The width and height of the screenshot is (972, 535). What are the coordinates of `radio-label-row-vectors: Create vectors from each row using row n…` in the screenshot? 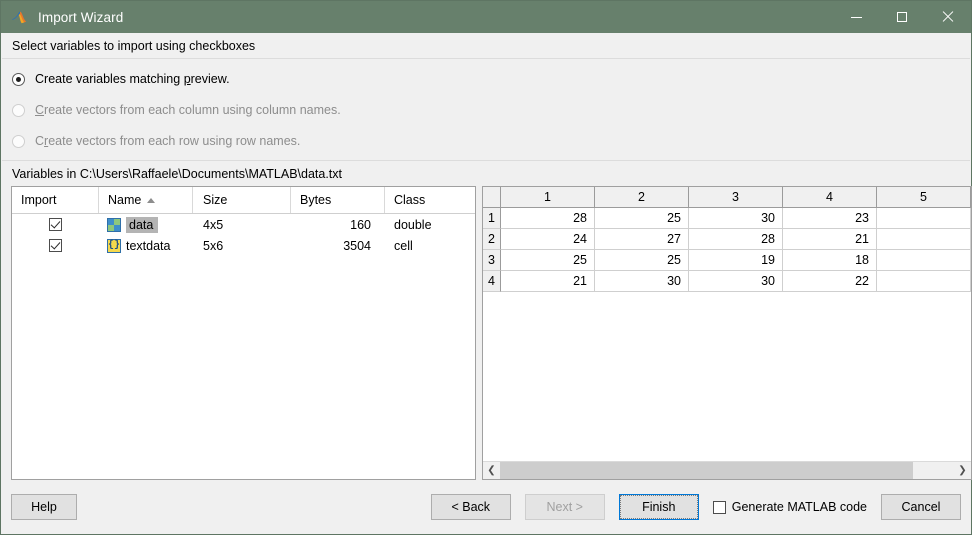 It's located at (168, 141).